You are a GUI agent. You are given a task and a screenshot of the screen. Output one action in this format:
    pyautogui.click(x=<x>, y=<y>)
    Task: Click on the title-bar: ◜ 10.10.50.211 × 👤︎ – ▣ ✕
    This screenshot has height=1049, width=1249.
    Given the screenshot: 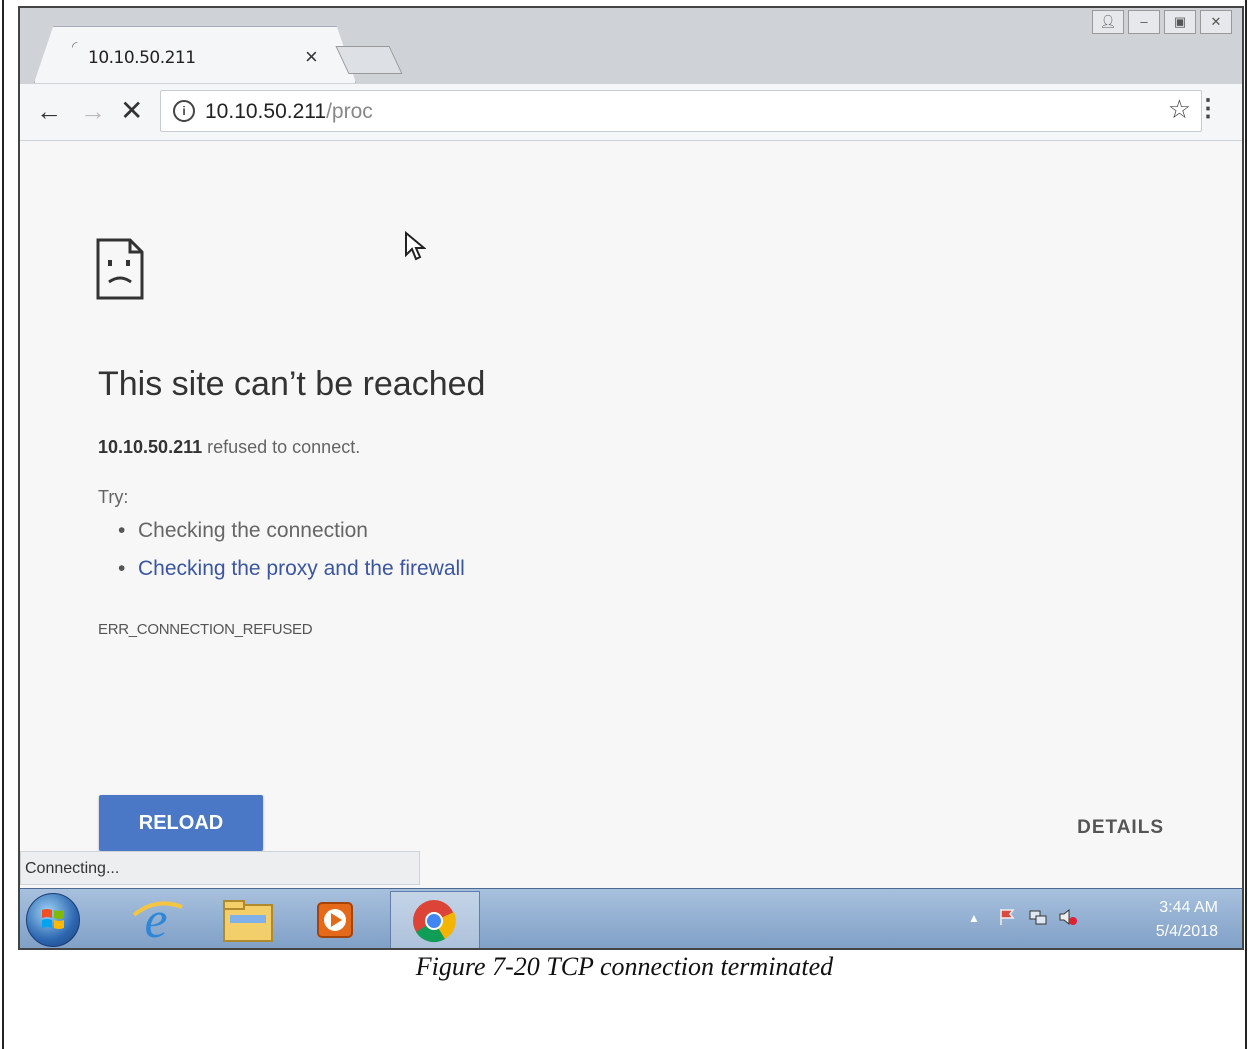 What is the action you would take?
    pyautogui.click(x=631, y=46)
    